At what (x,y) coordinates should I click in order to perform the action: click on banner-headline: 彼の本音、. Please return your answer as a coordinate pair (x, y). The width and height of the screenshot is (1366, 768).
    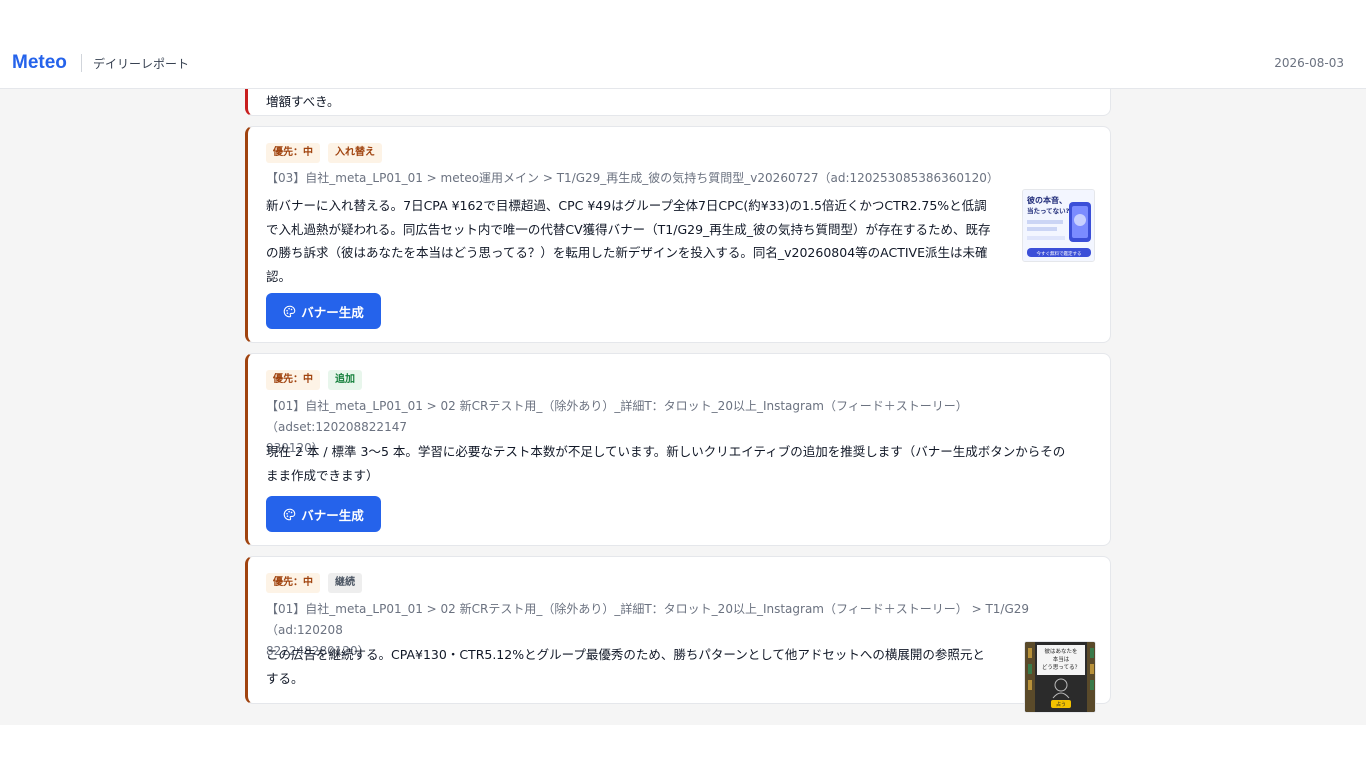
    Looking at the image, I should click on (1047, 200).